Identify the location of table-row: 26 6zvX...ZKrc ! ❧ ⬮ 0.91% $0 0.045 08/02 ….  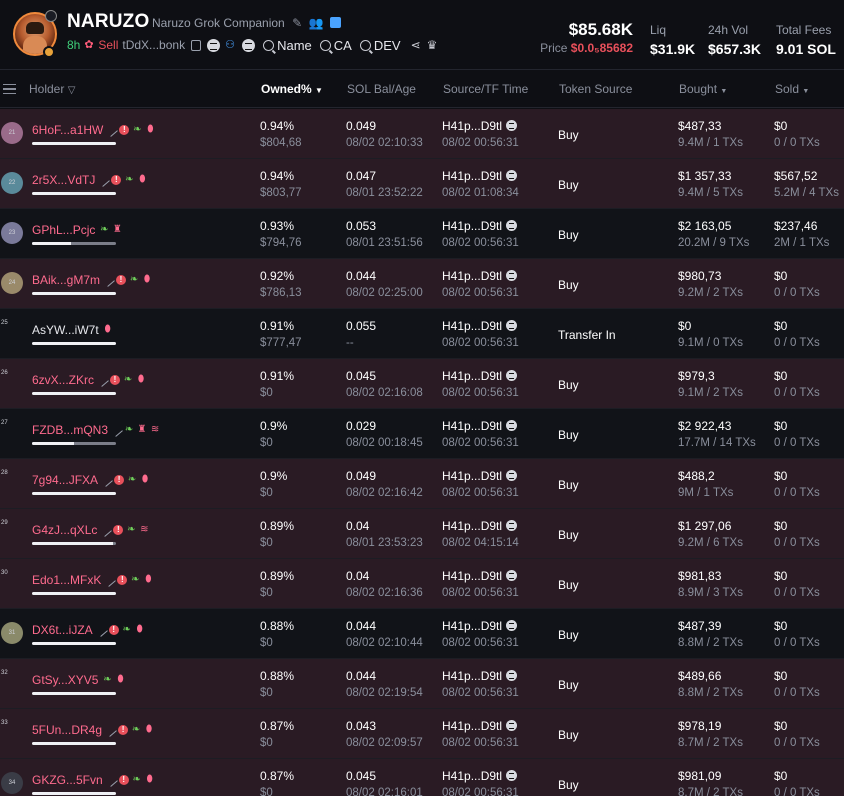
(422, 384).